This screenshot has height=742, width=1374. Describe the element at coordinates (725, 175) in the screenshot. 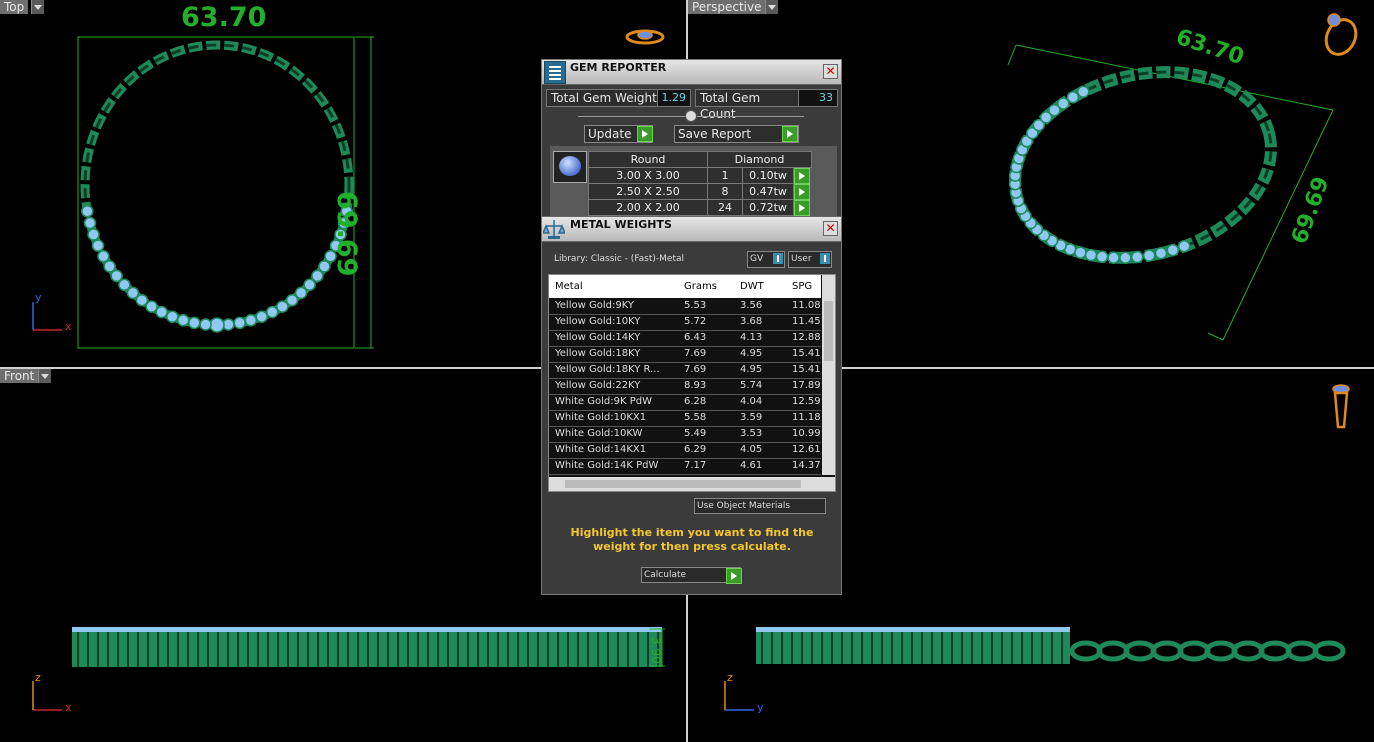

I see `gem-count-cell: 1` at that location.